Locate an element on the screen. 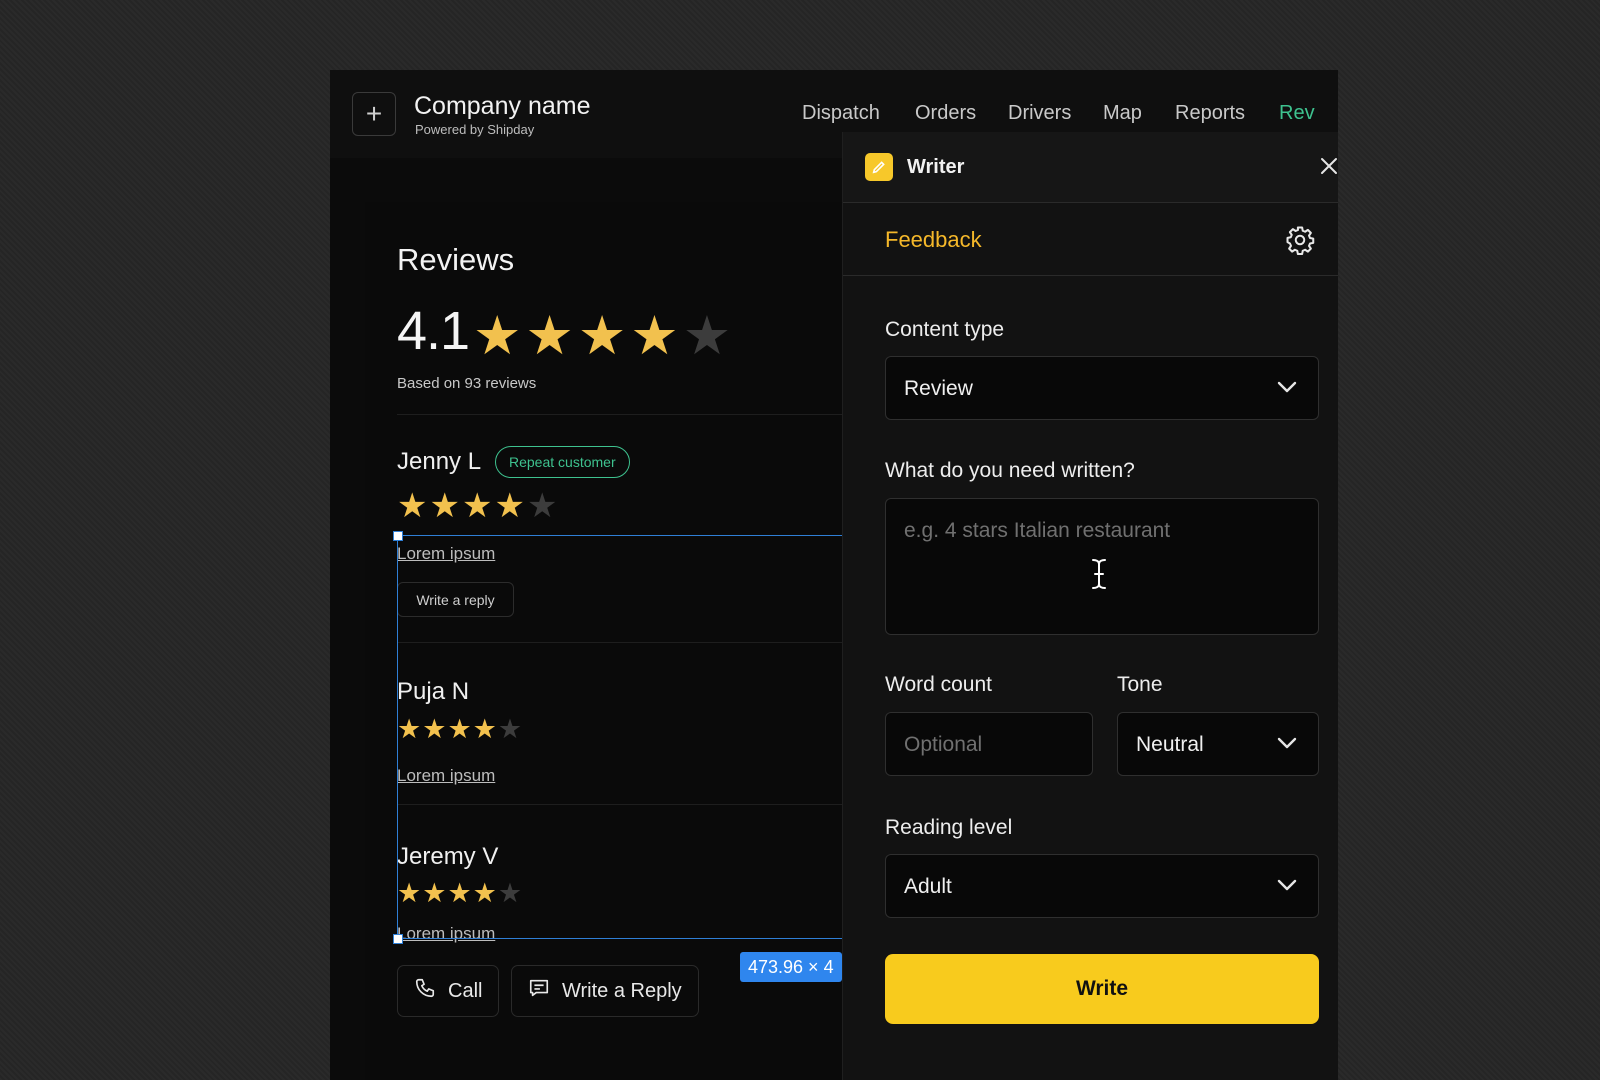 This screenshot has height=1080, width=1600. tone-label: Tone is located at coordinates (1140, 684).